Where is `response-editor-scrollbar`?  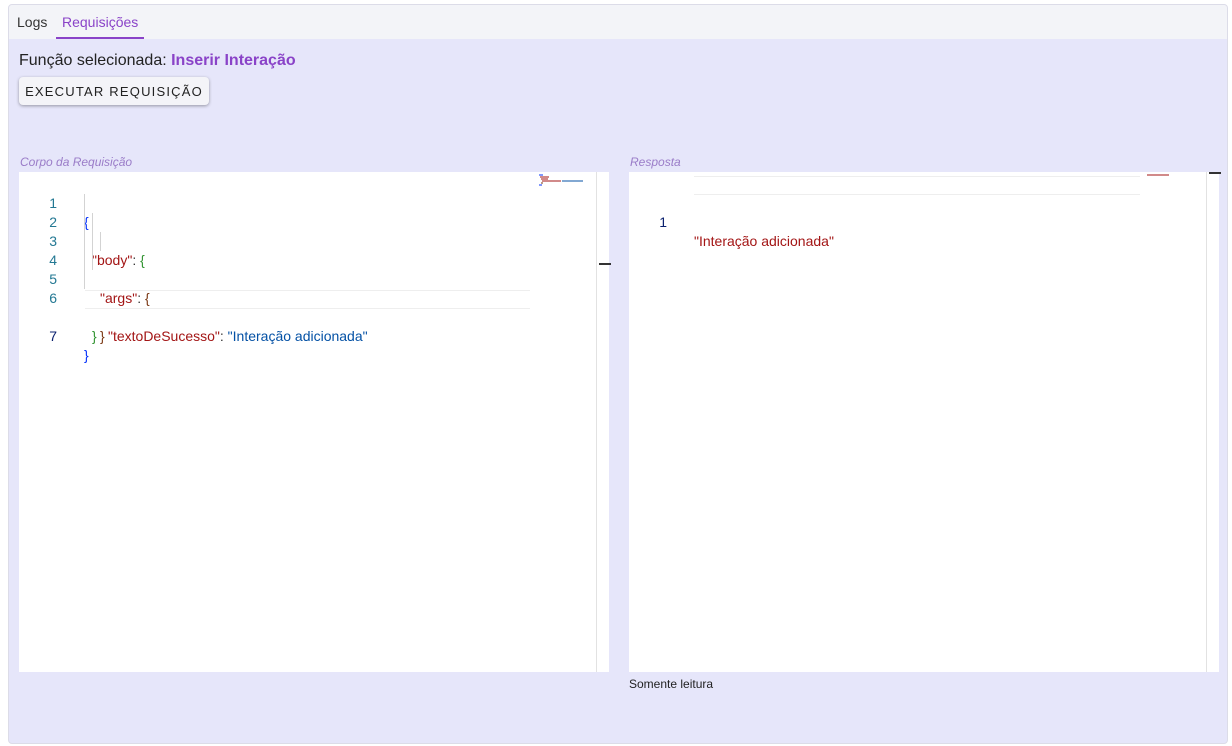 response-editor-scrollbar is located at coordinates (1213, 422).